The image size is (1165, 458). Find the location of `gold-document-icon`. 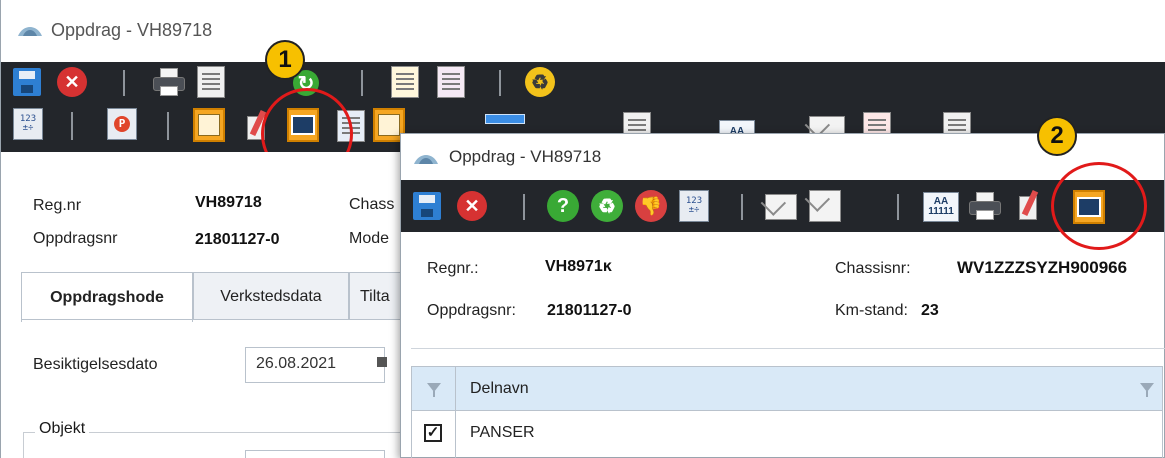

gold-document-icon is located at coordinates (209, 125).